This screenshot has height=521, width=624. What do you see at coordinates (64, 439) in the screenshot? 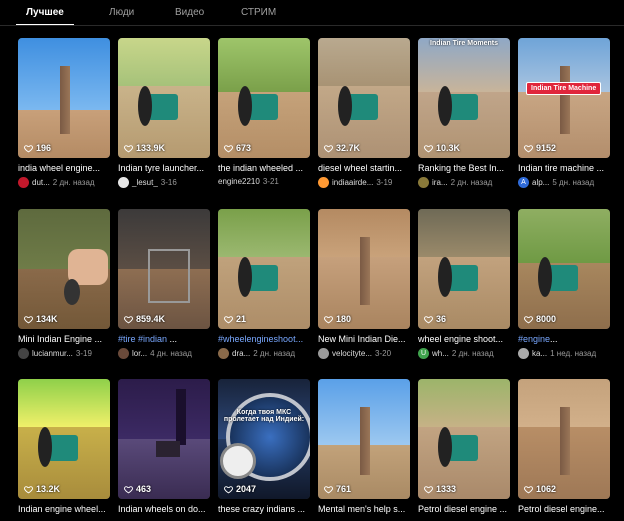
I see `video-thumbnail: 13.2K` at bounding box center [64, 439].